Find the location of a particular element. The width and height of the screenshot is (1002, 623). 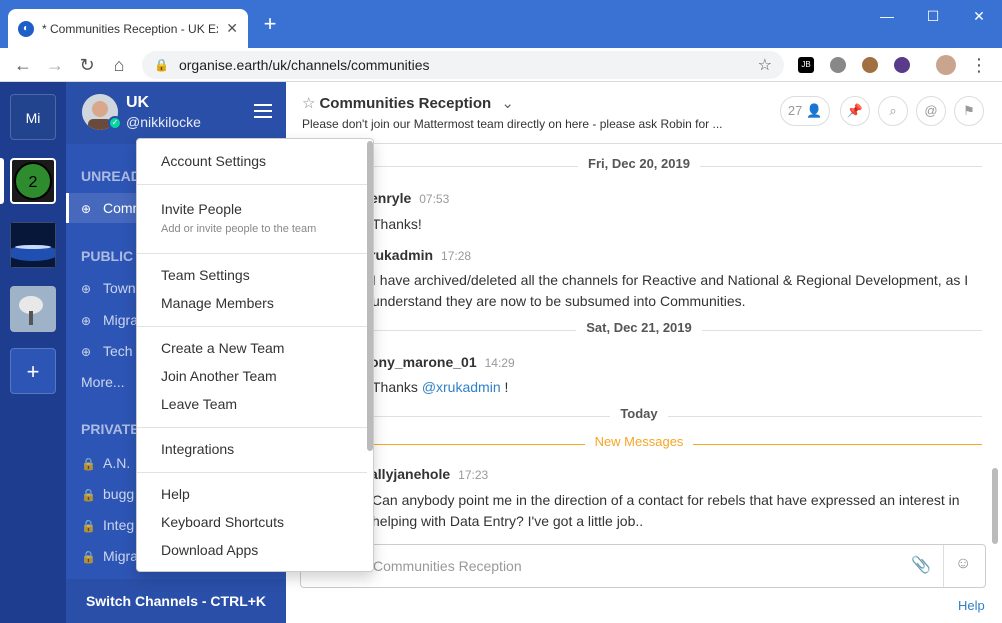

post-username: allyjanehole 17:23 is located at coordinates (429, 474).